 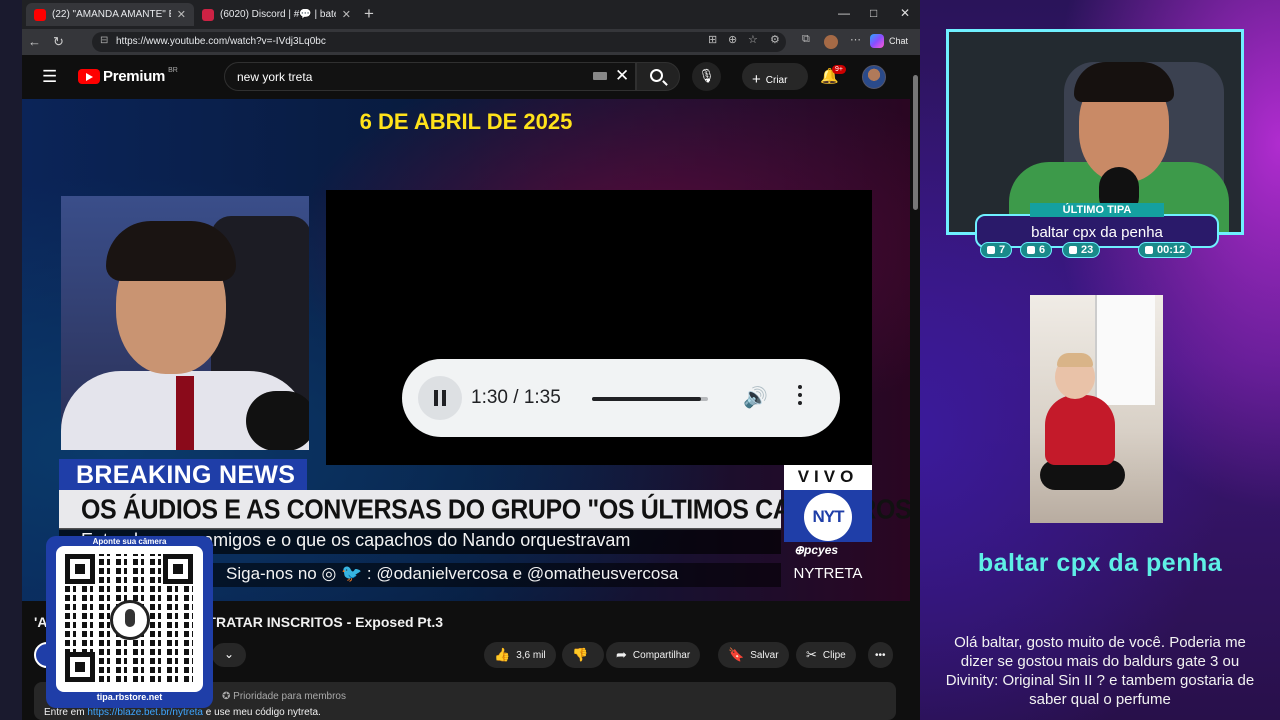 I want to click on stat-pix: 23, so click(x=1081, y=250).